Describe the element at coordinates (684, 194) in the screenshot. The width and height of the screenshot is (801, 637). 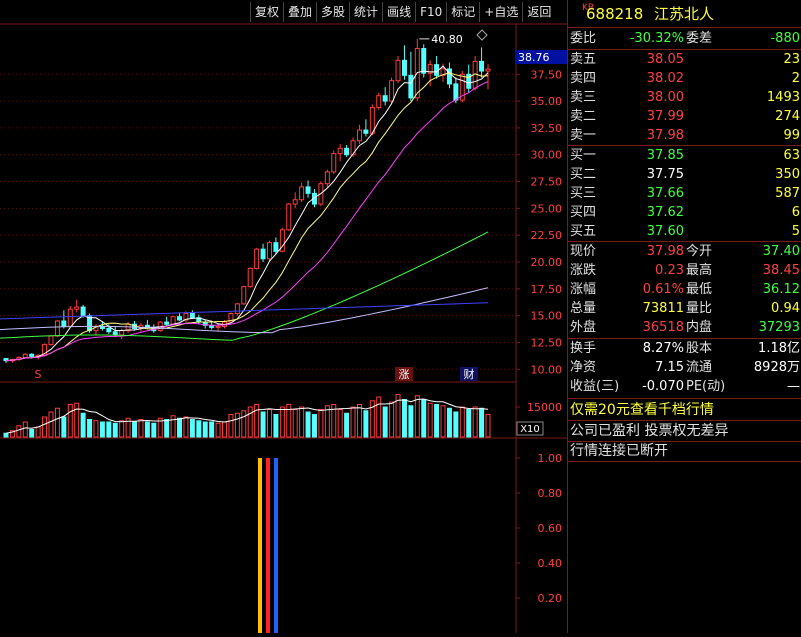
I see `bid-row: 买三 37.66 587` at that location.